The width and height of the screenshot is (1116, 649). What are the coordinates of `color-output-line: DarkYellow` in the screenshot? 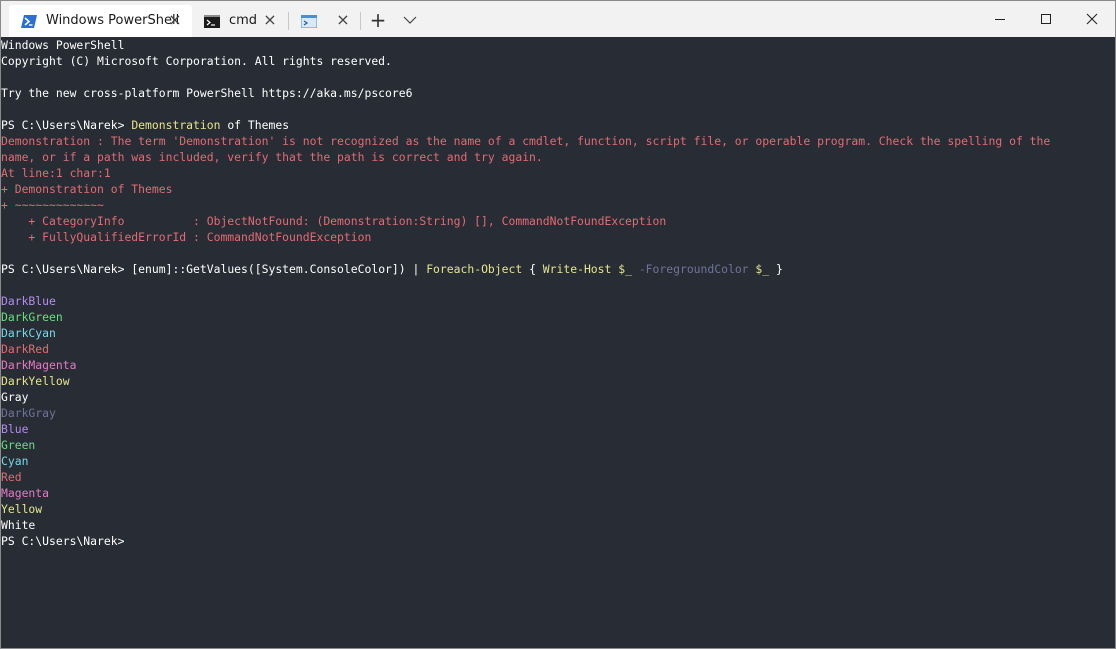 It's located at (35, 381).